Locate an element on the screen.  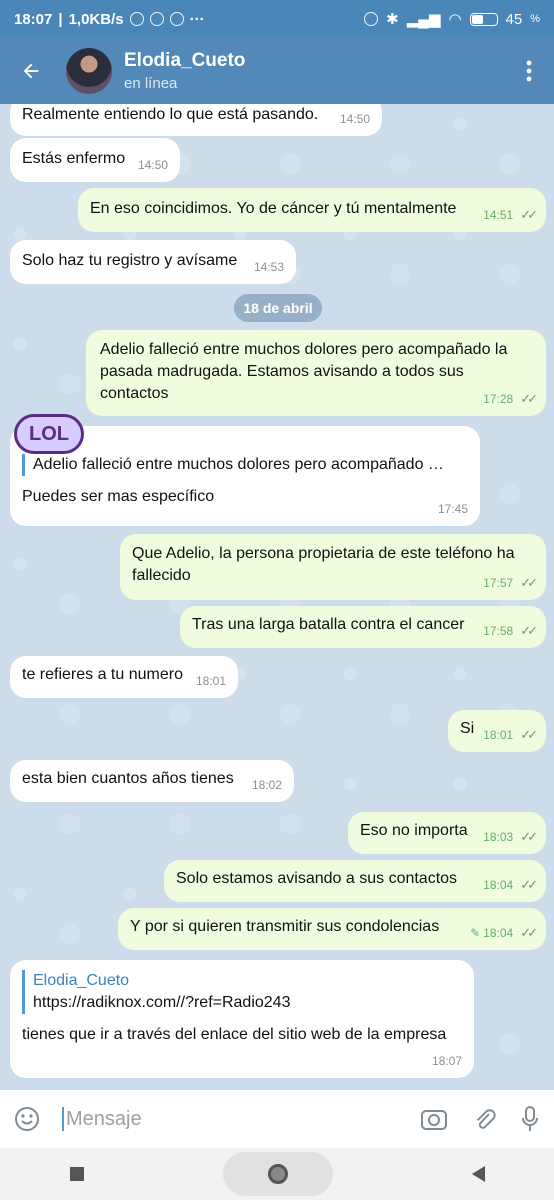
camera-icon is located at coordinates (434, 1119).